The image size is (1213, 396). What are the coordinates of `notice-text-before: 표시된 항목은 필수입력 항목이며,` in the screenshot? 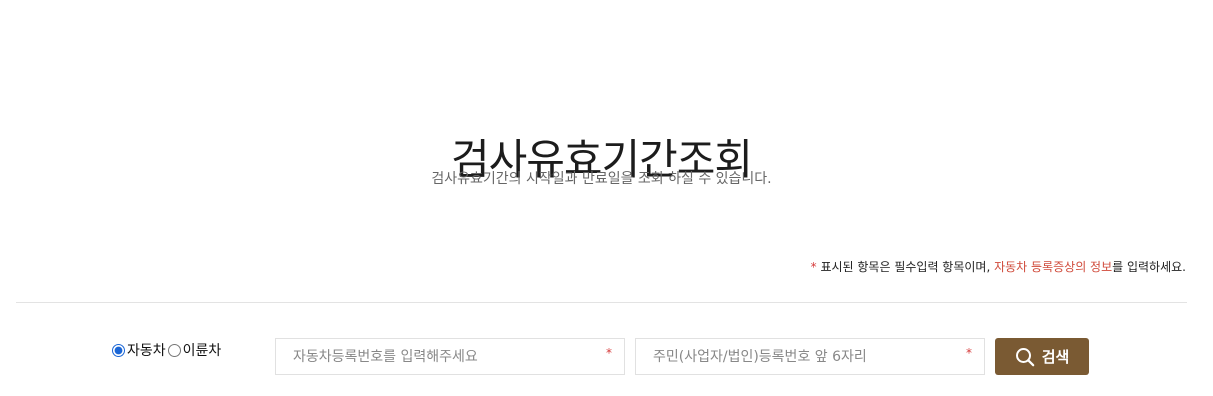 It's located at (905, 267).